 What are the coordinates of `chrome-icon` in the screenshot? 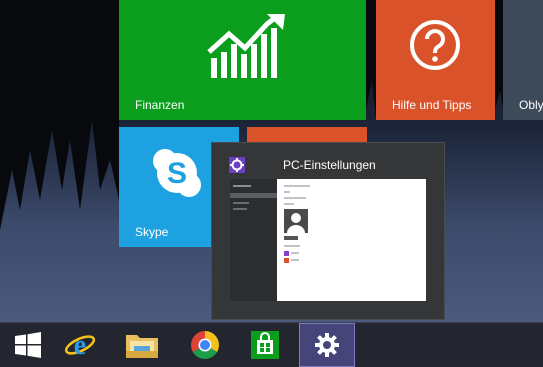 It's located at (205, 345).